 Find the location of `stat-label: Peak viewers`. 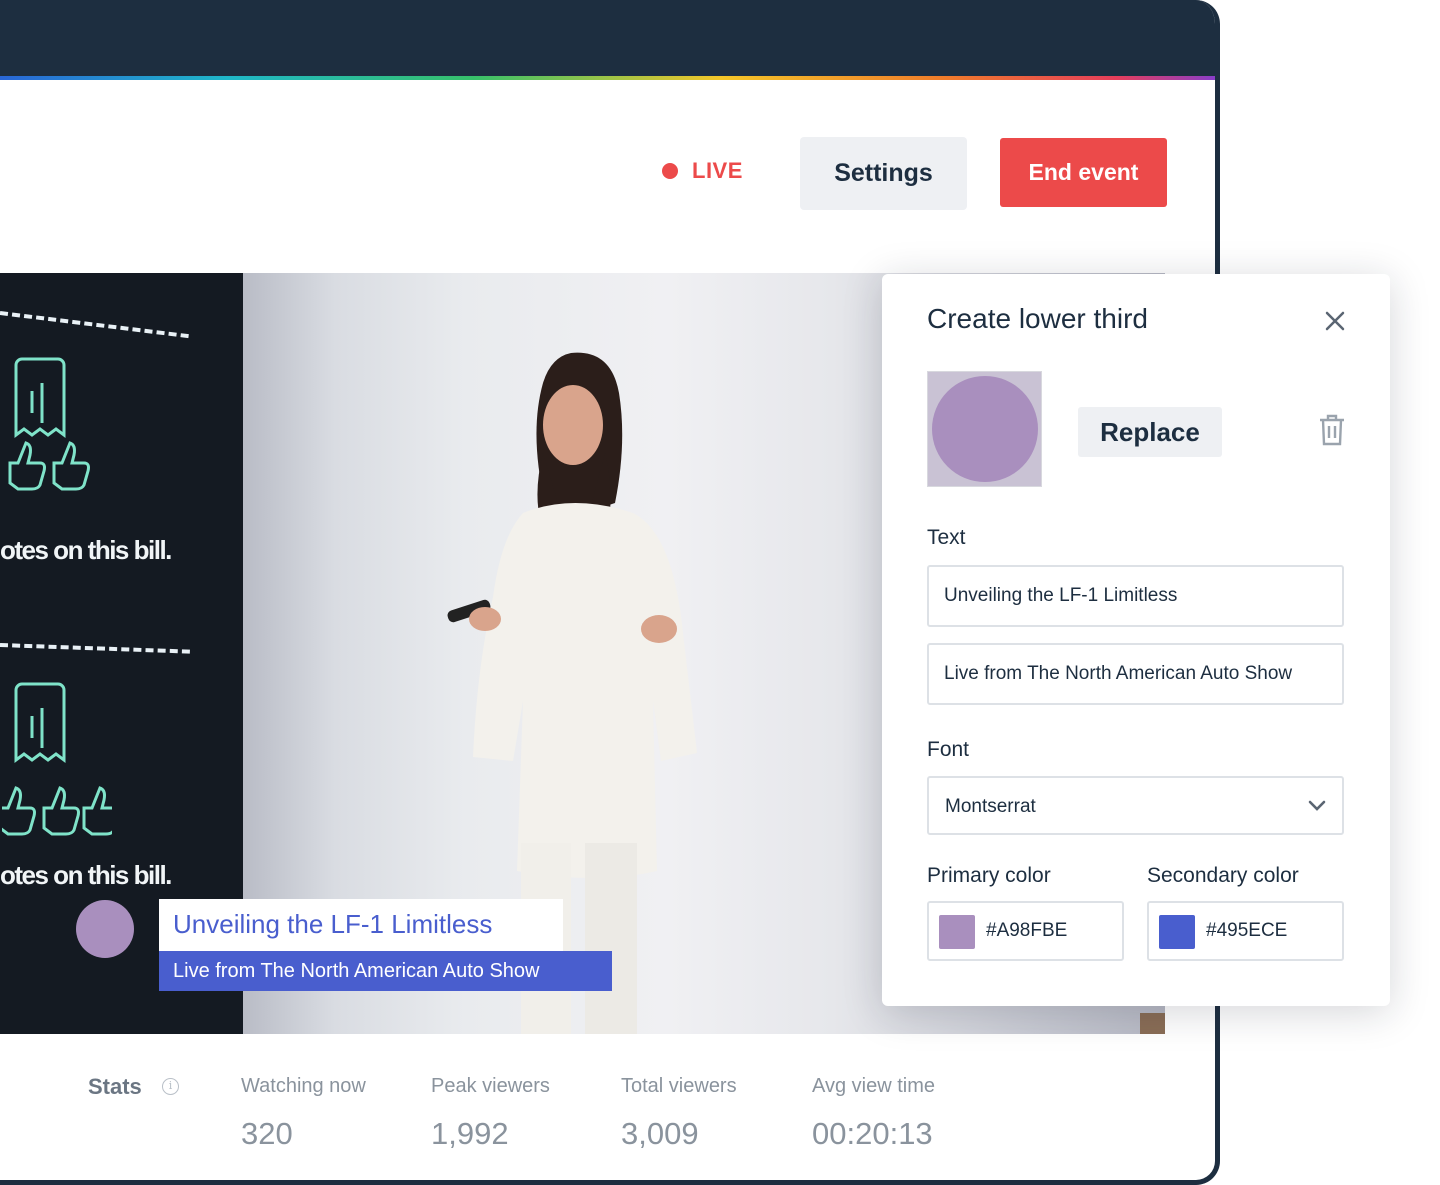

stat-label: Peak viewers is located at coordinates (490, 1086).